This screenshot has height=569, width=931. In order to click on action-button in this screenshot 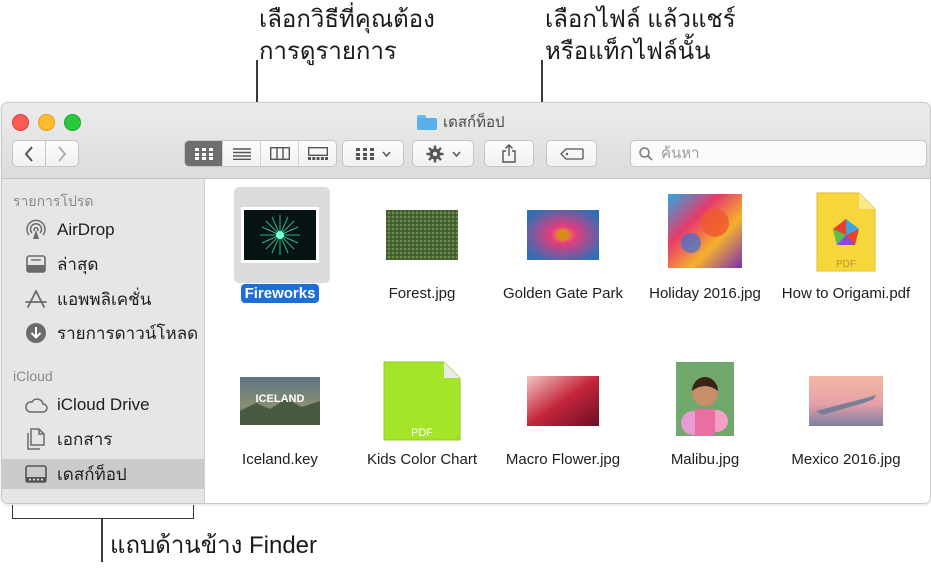, I will do `click(443, 153)`.